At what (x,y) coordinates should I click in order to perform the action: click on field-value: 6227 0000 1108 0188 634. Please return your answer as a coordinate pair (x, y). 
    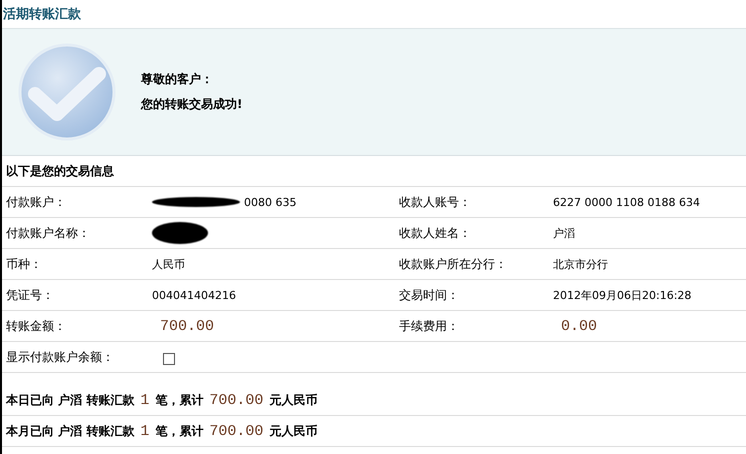
    Looking at the image, I should click on (626, 202).